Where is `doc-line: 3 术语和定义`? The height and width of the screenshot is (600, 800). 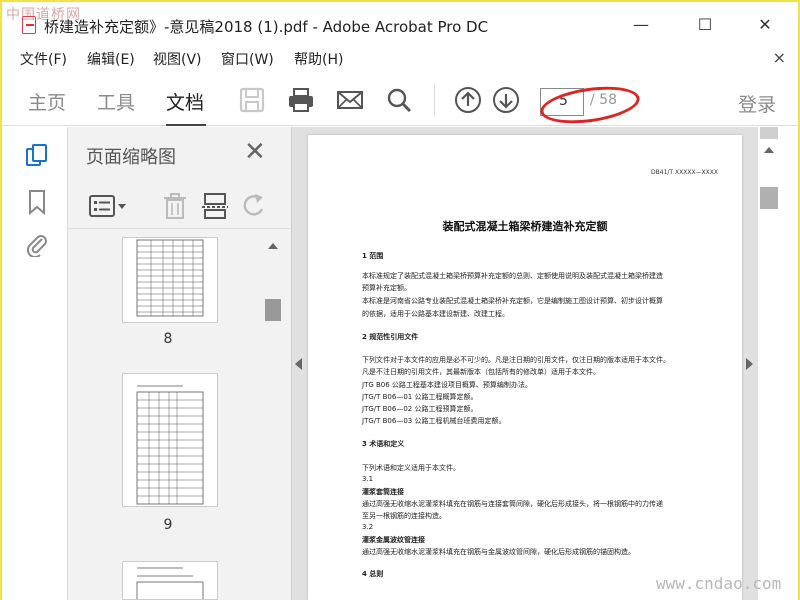 doc-line: 3 术语和定义 is located at coordinates (383, 444).